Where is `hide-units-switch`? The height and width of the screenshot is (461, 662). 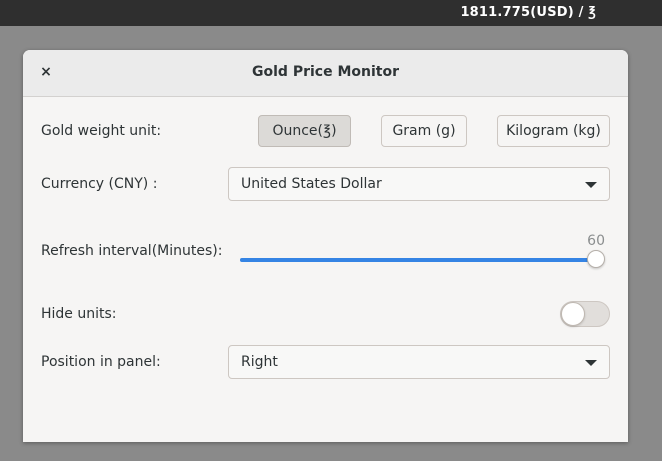 hide-units-switch is located at coordinates (585, 314).